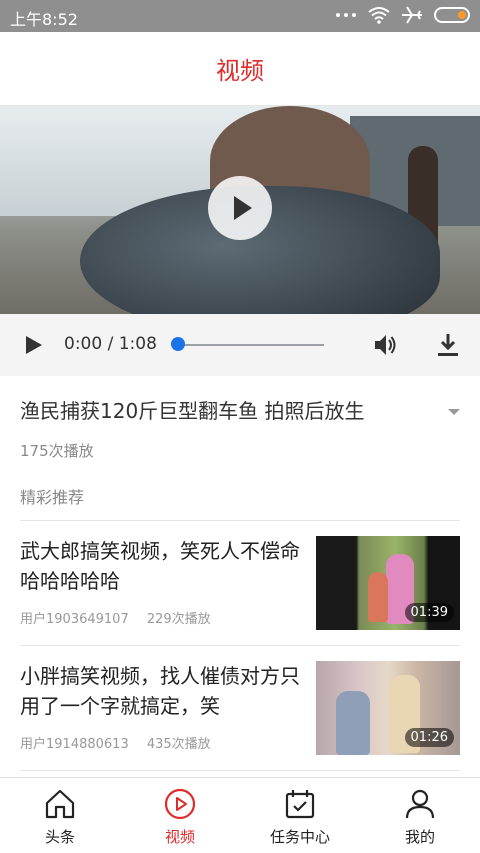 Image resolution: width=480 pixels, height=853 pixels. Describe the element at coordinates (60, 804) in the screenshot. I see `home-icon` at that location.